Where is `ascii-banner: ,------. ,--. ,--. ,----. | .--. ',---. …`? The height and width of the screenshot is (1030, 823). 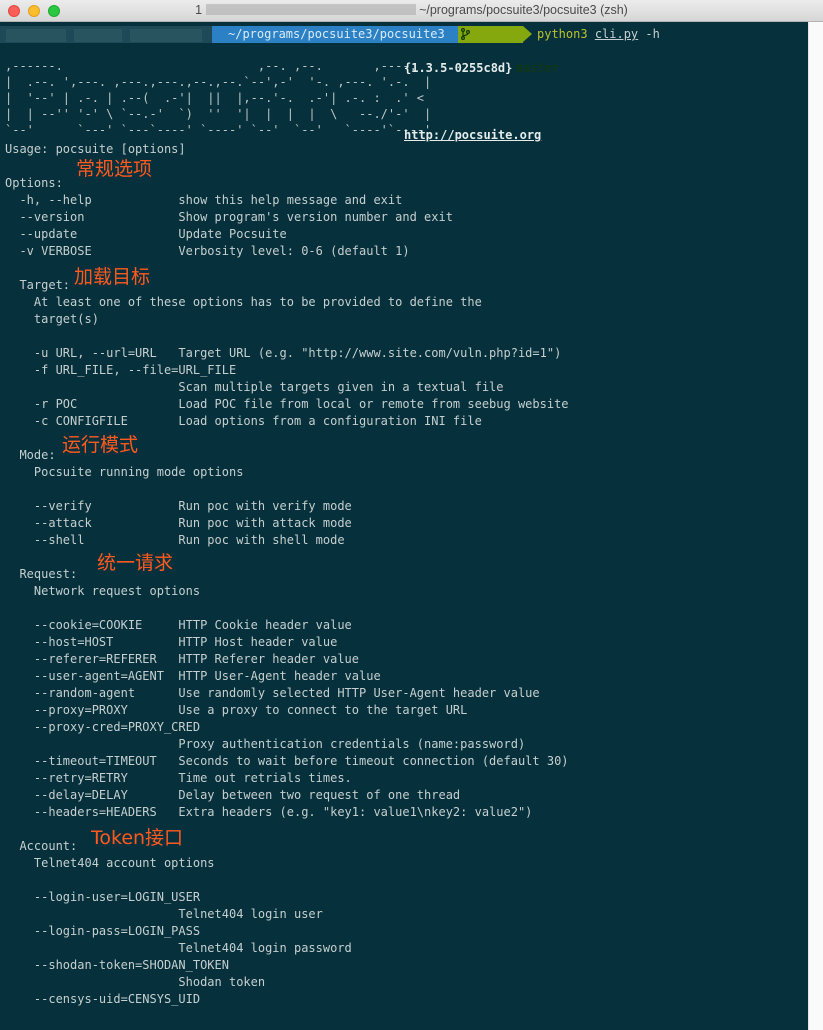 ascii-banner: ,------. ,--. ,--. ,----. | .--. ',---. … is located at coordinates (218, 98).